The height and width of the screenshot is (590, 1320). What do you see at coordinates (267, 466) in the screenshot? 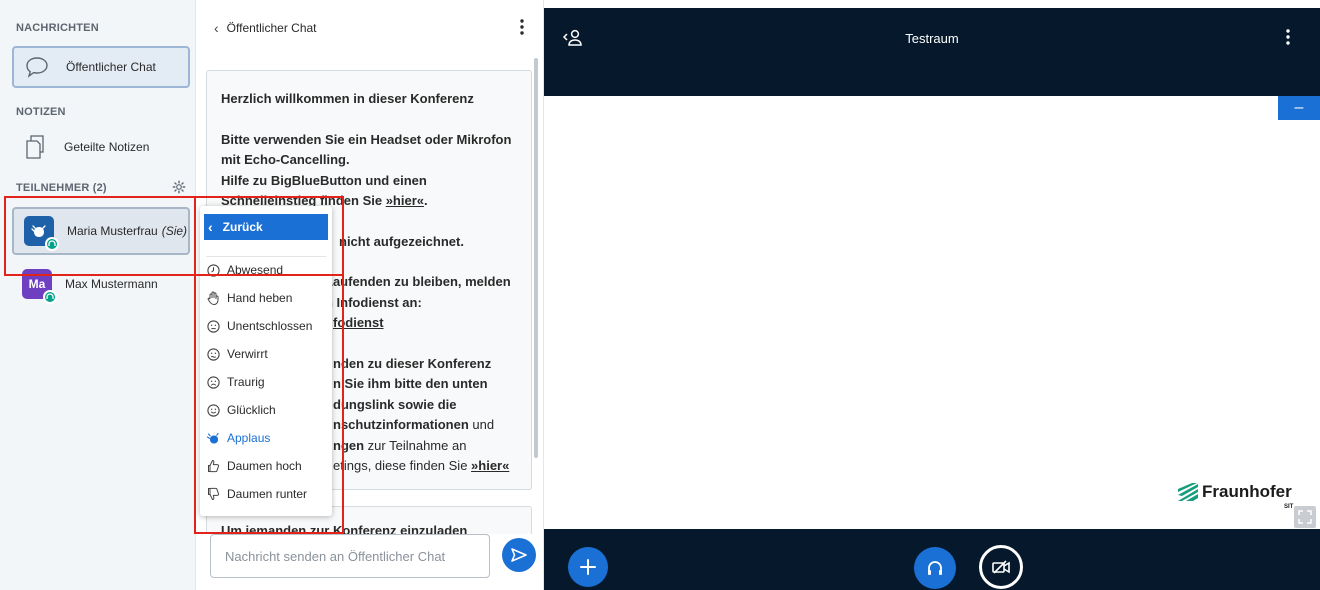
I see `status-thumbs-up: Daumen hoch` at bounding box center [267, 466].